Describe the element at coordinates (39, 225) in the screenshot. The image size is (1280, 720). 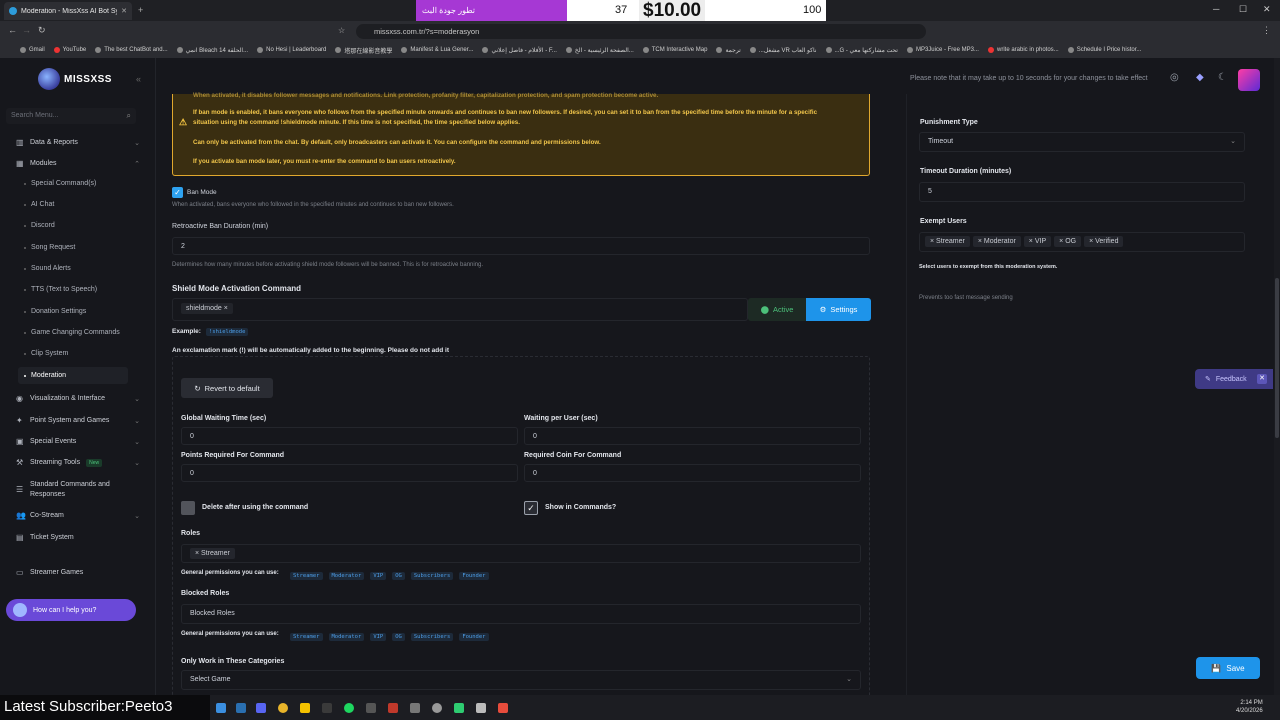
I see `sidebar-item-discord: Discord` at that location.